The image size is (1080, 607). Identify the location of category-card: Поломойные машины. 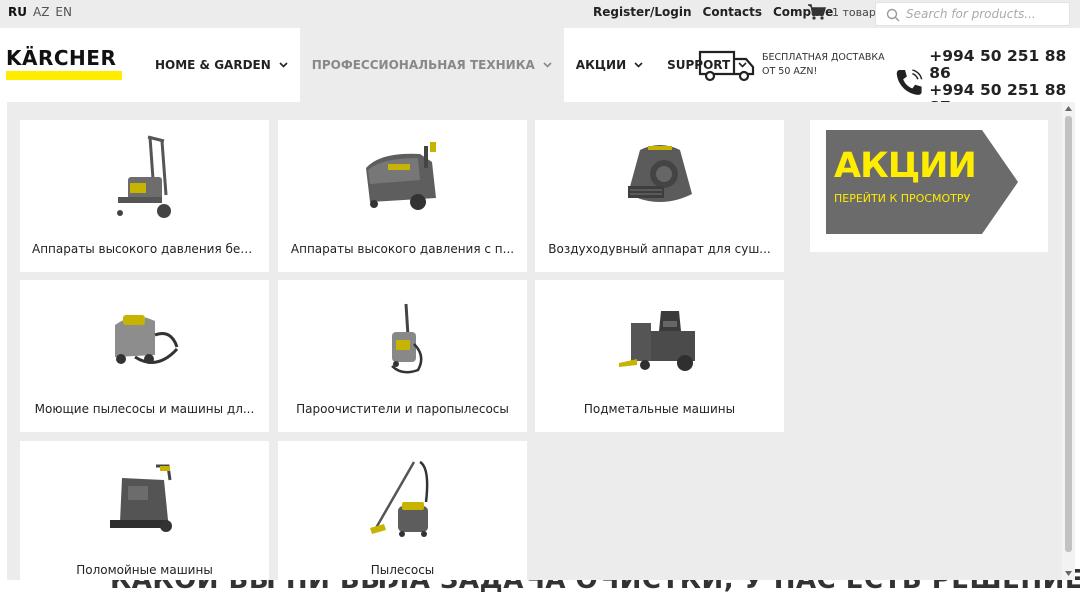
(144, 510).